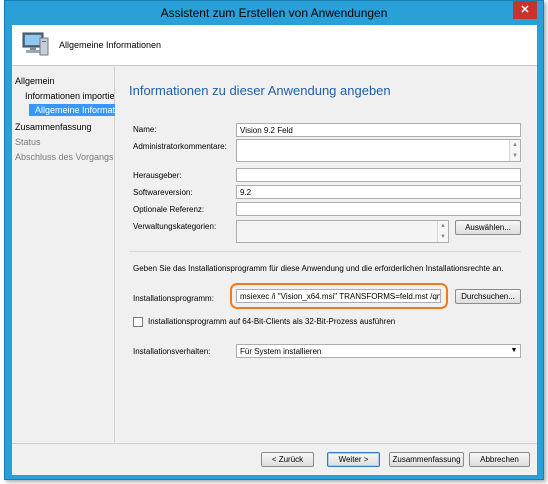 The height and width of the screenshot is (484, 548). What do you see at coordinates (172, 351) in the screenshot?
I see `install-behavior-label: Installationsverhalten:` at bounding box center [172, 351].